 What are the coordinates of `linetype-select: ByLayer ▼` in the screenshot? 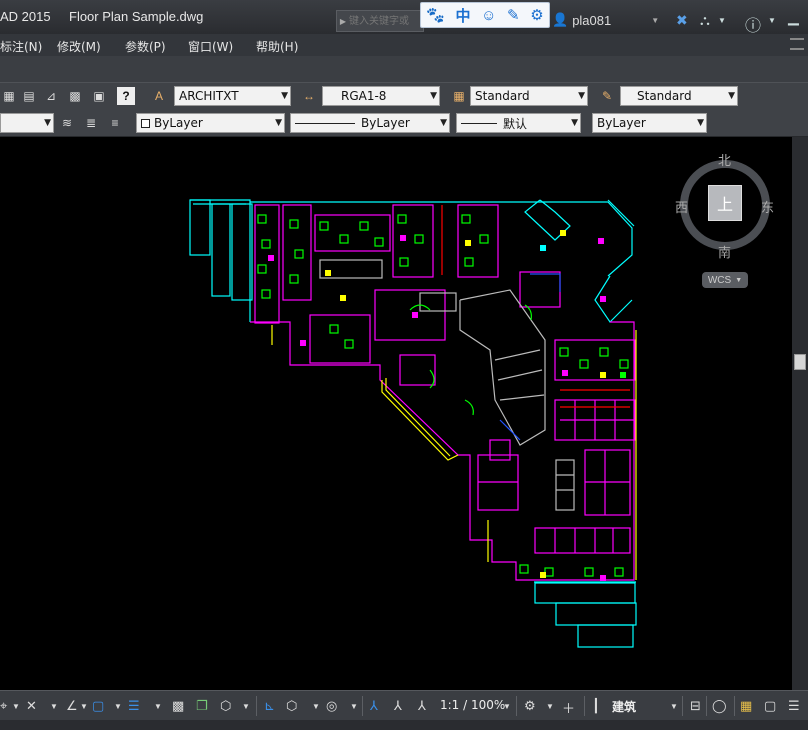 It's located at (370, 123).